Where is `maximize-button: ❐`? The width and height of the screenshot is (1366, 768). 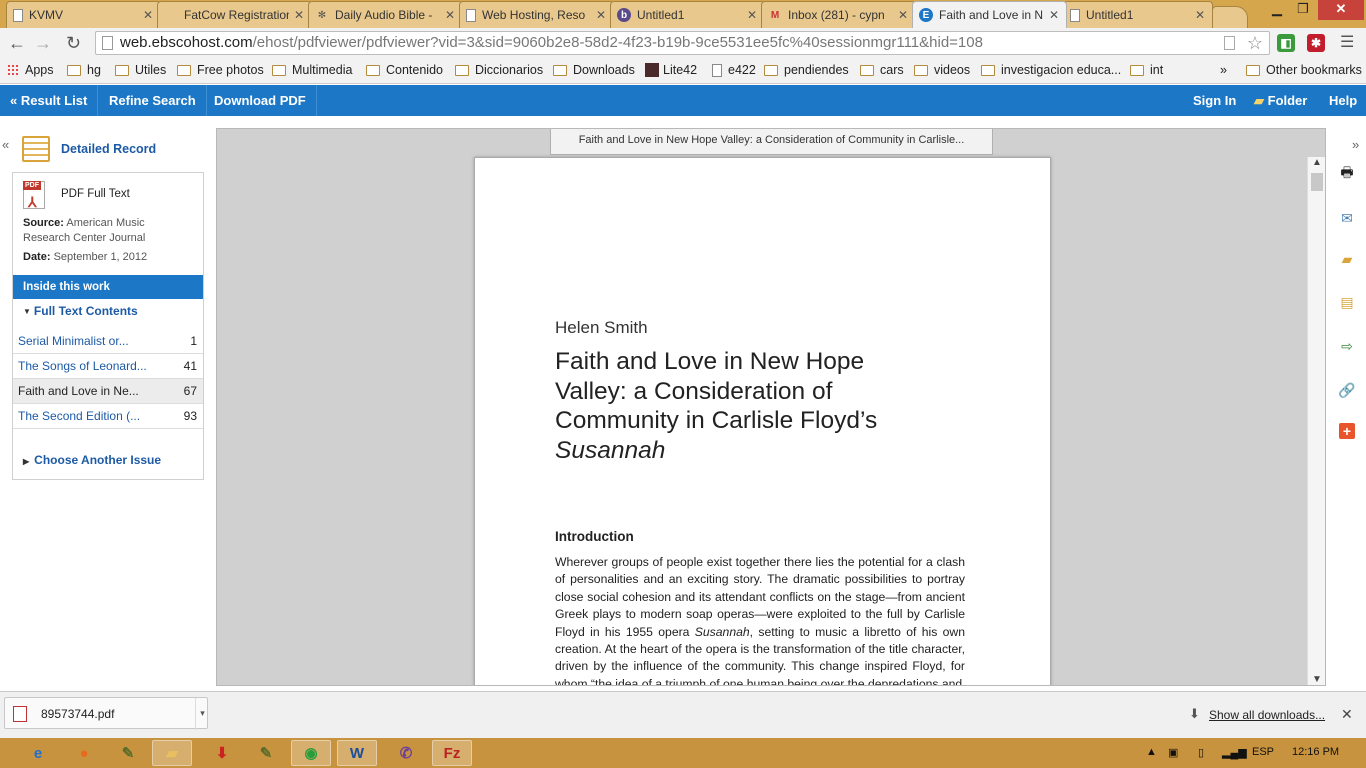 maximize-button: ❐ is located at coordinates (1303, 10).